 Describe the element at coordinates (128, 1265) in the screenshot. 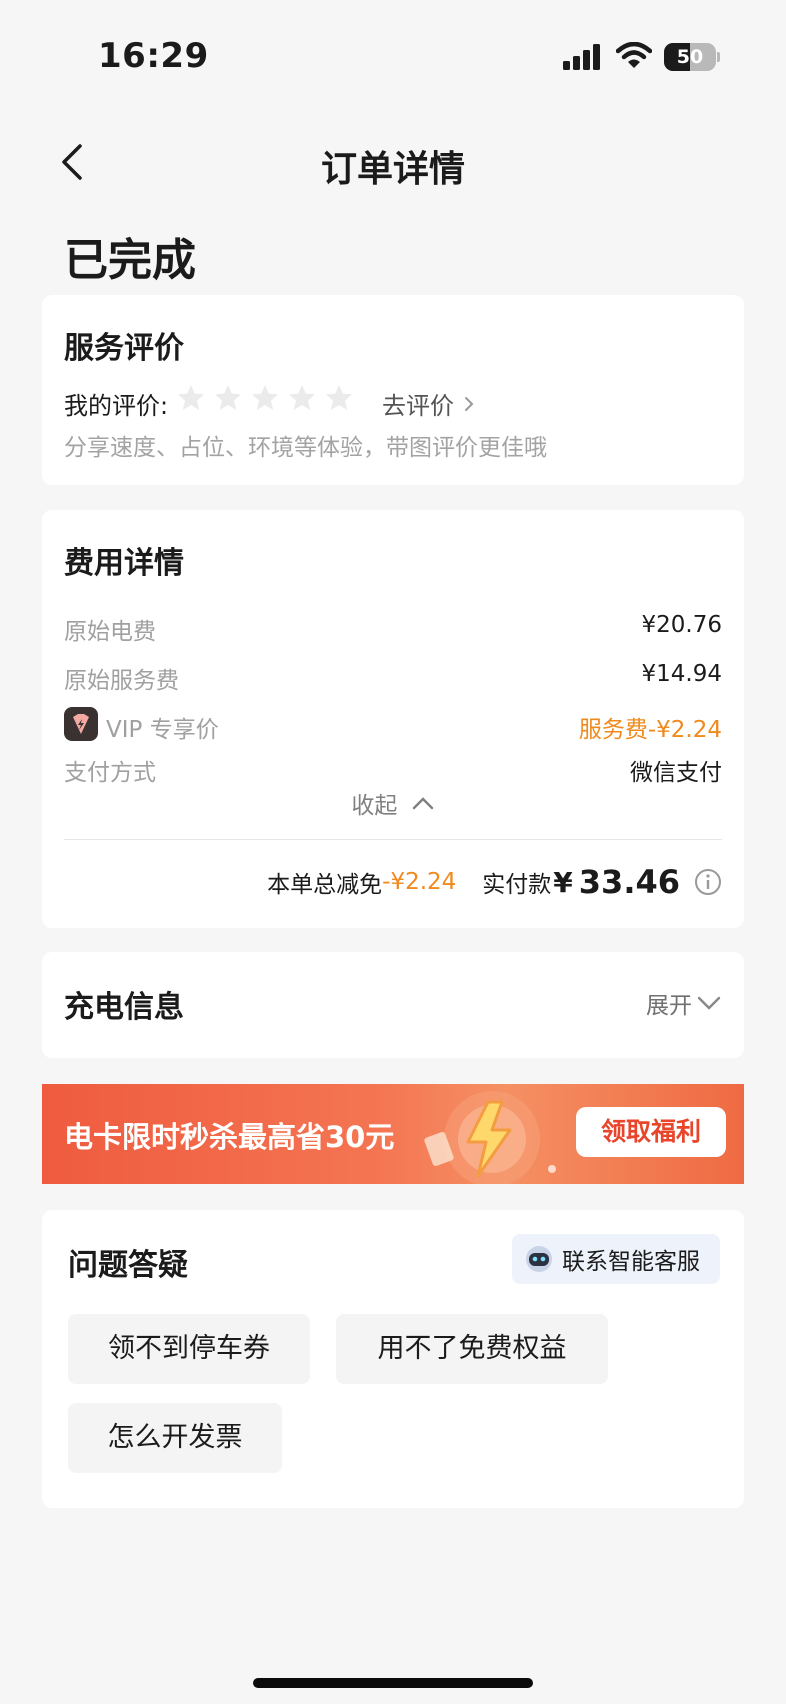

I see `faq-title: 问题答疑` at that location.